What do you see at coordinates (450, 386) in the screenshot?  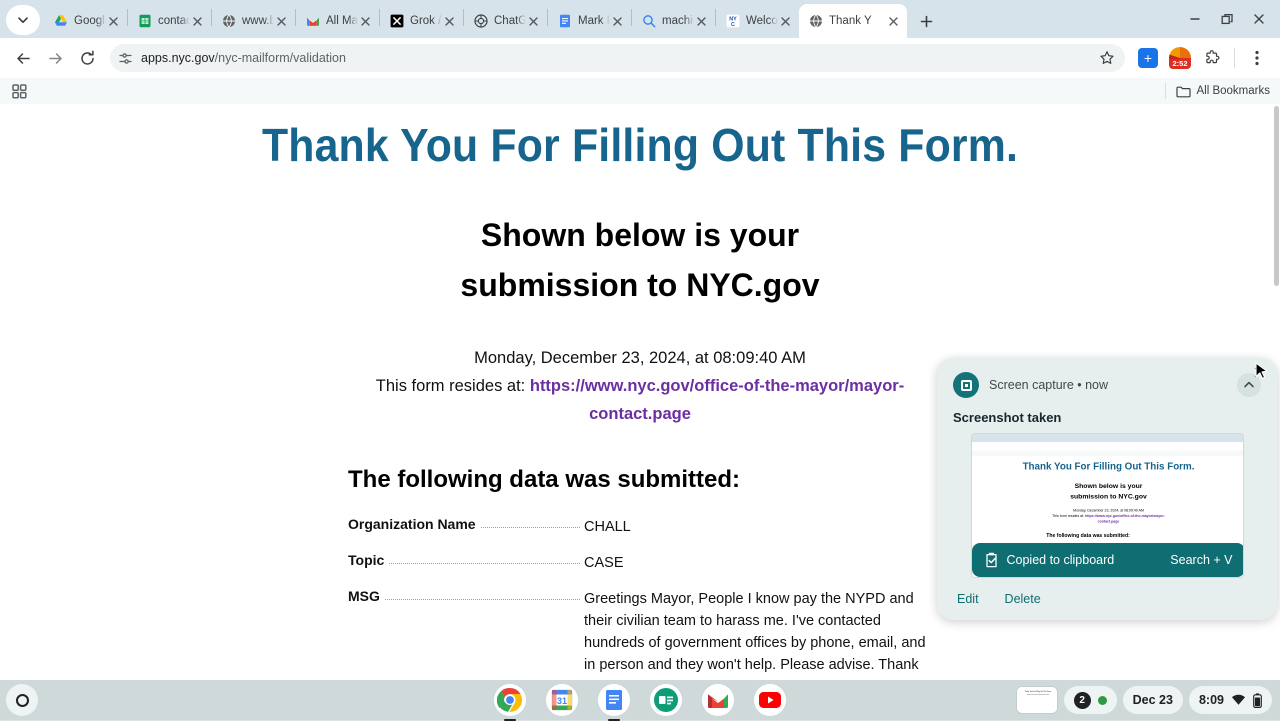 I see `form-location-prefix: This form resides at:` at bounding box center [450, 386].